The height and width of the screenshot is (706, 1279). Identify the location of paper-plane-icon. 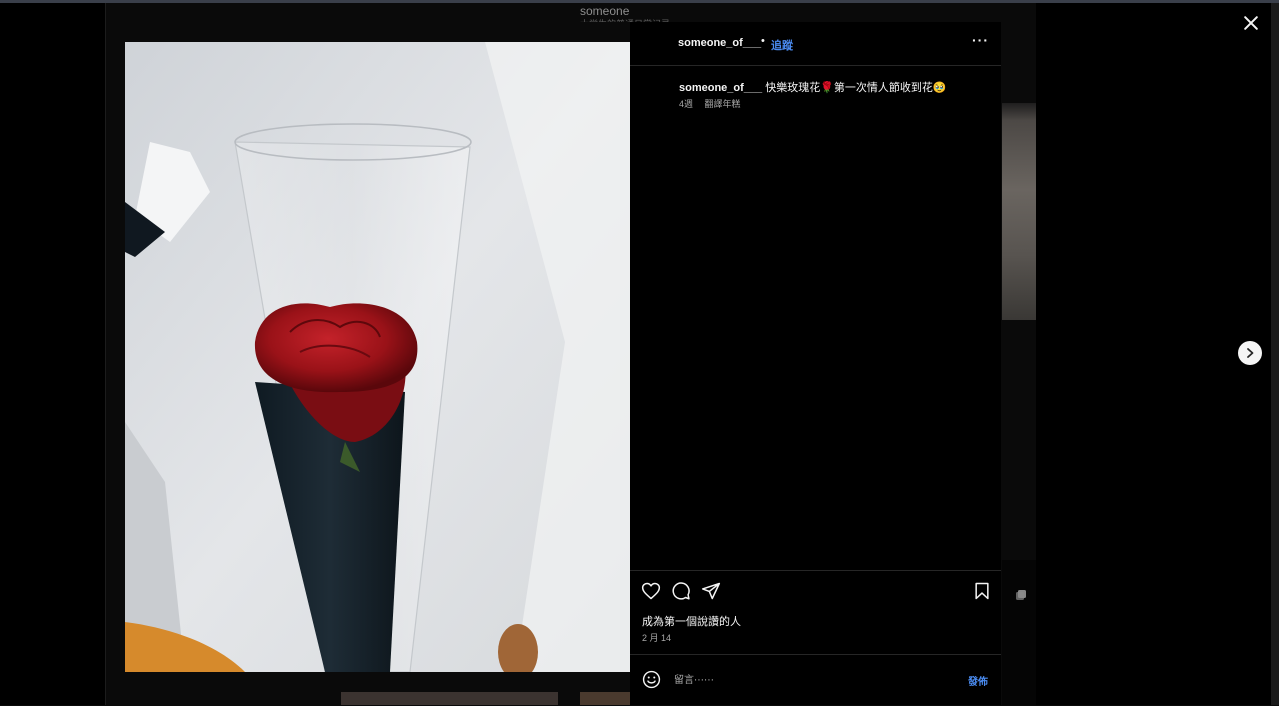
(711, 591).